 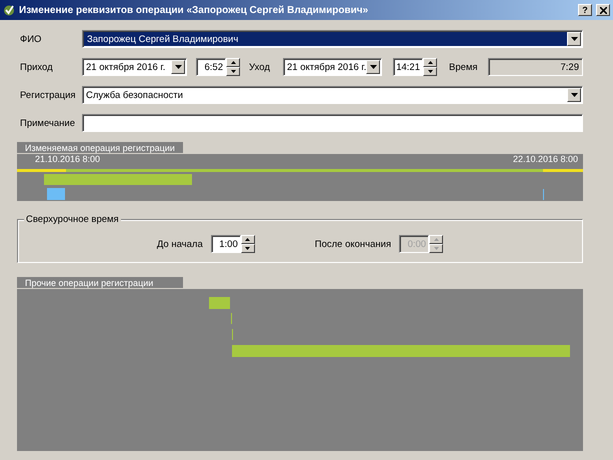 What do you see at coordinates (464, 67) in the screenshot?
I see `field-label: Время` at bounding box center [464, 67].